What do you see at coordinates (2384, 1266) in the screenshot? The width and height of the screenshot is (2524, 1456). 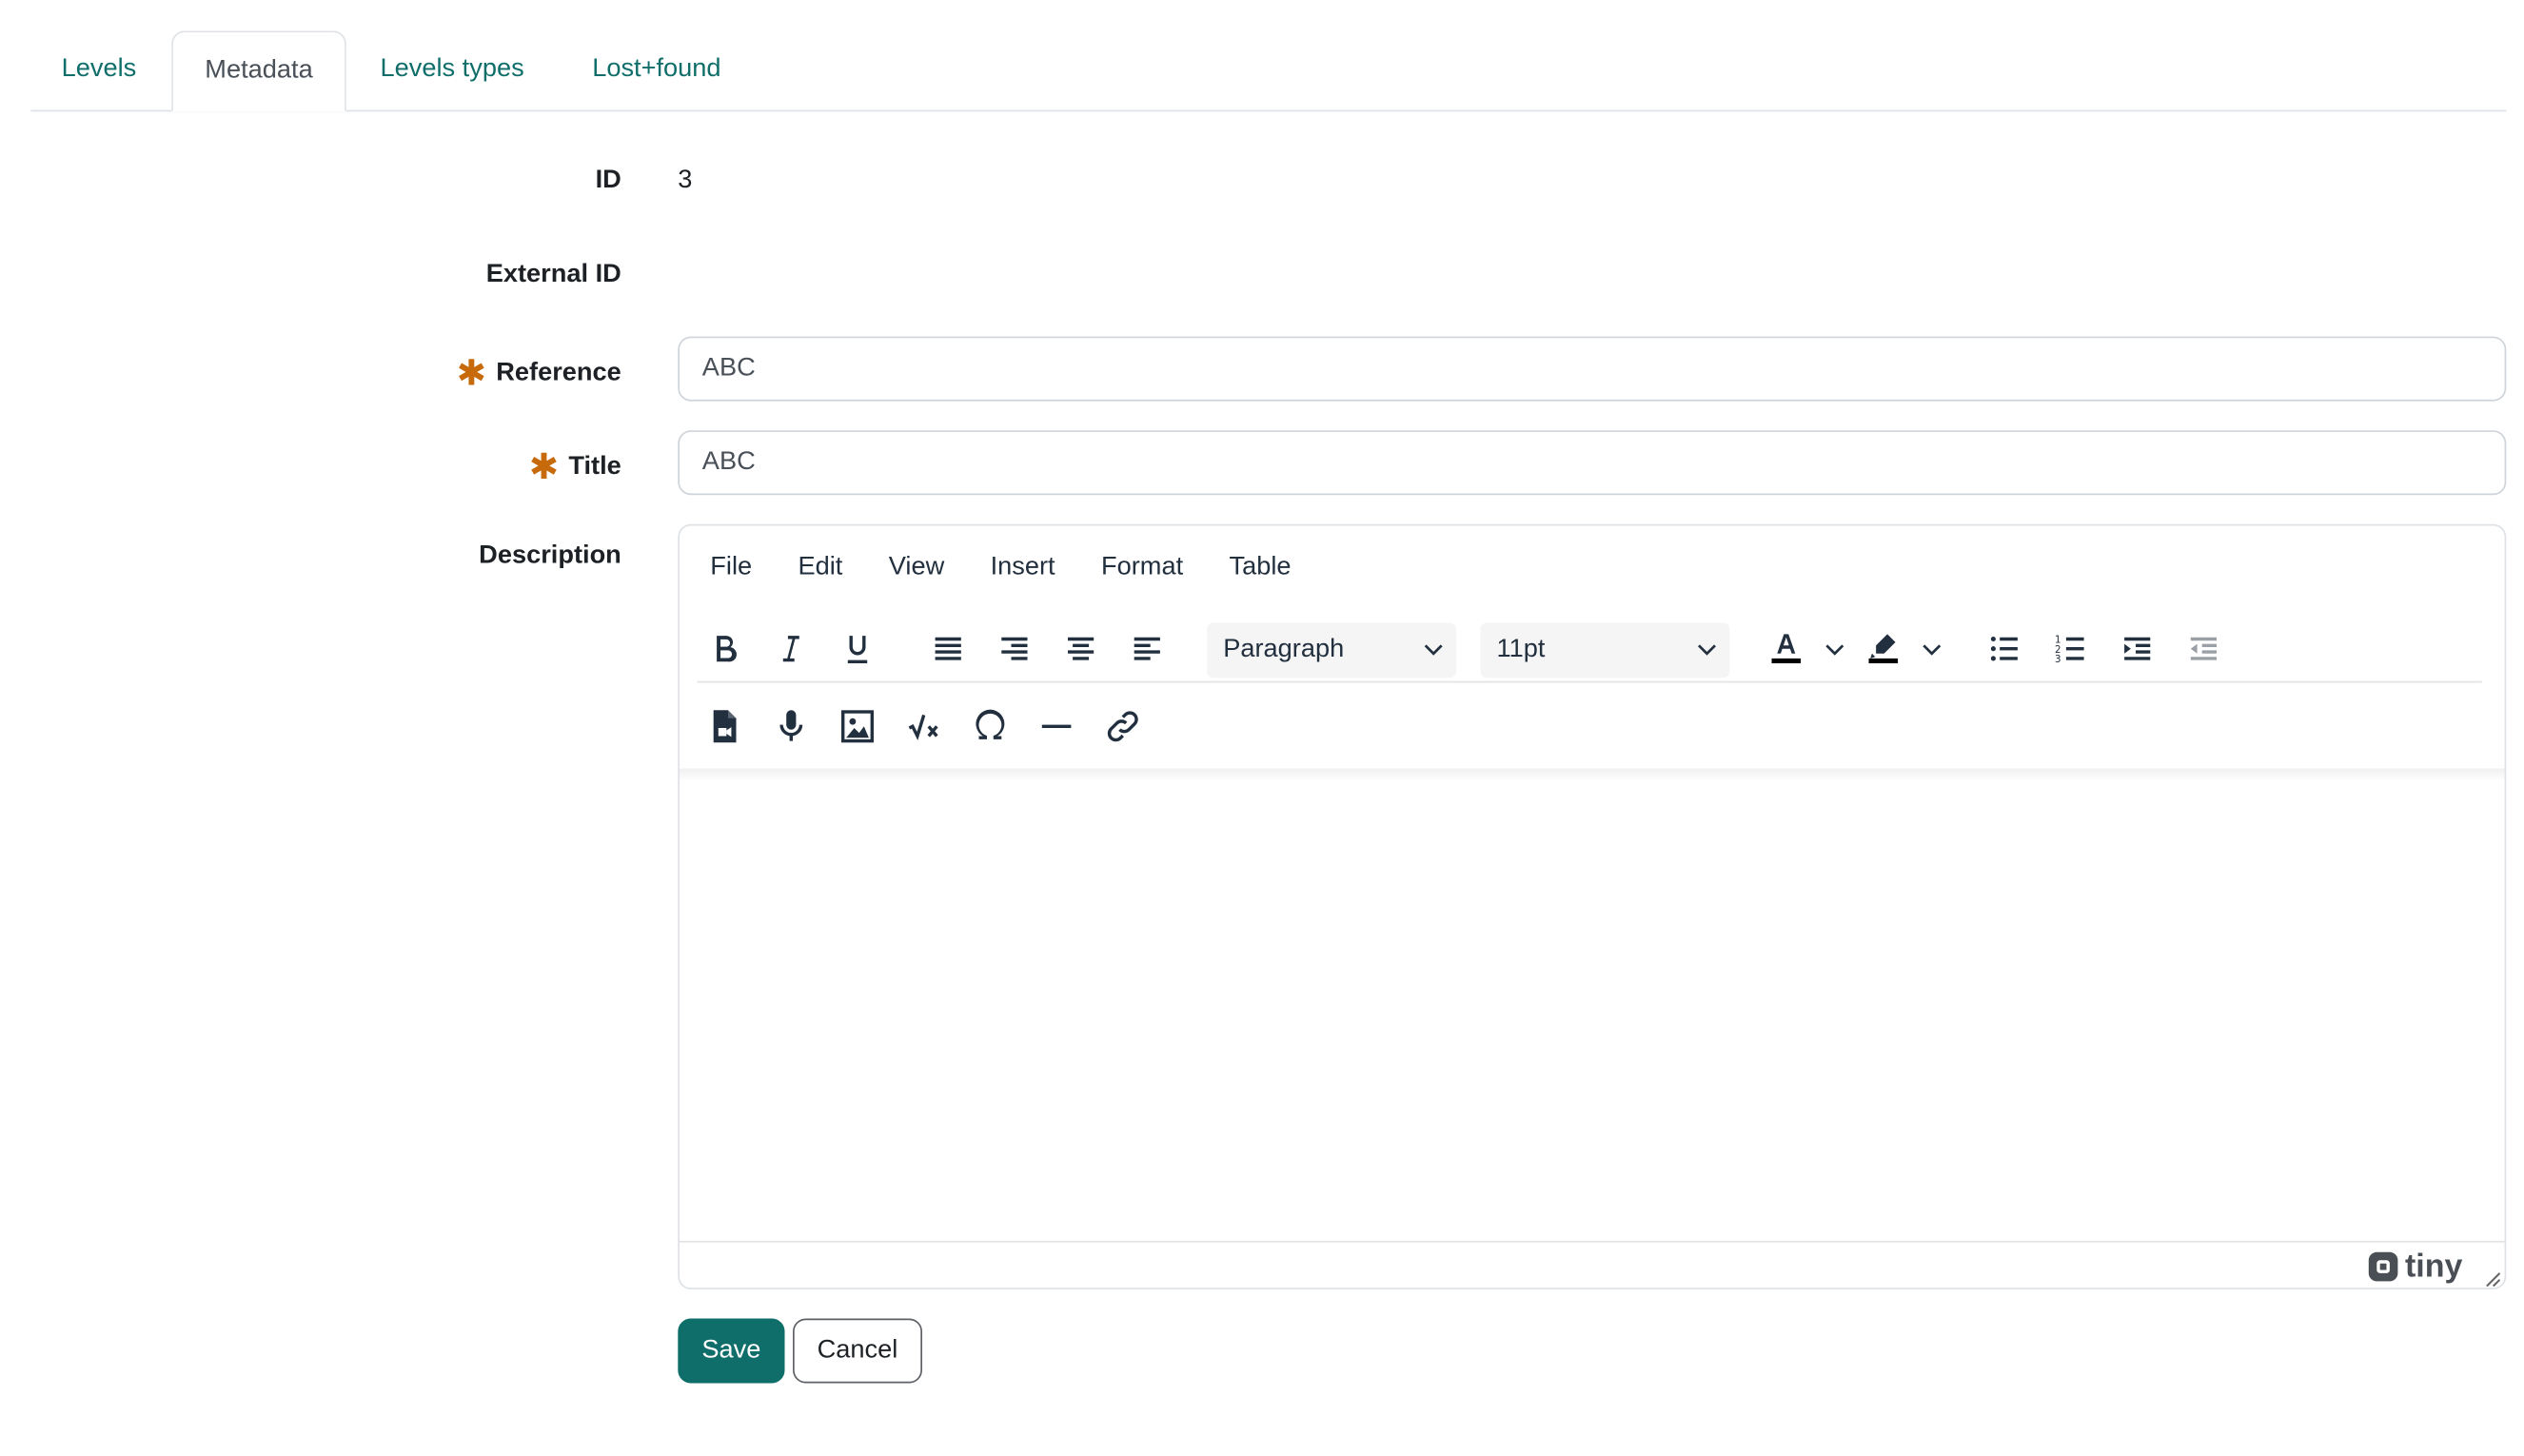 I see `tiny-logo-icon` at bounding box center [2384, 1266].